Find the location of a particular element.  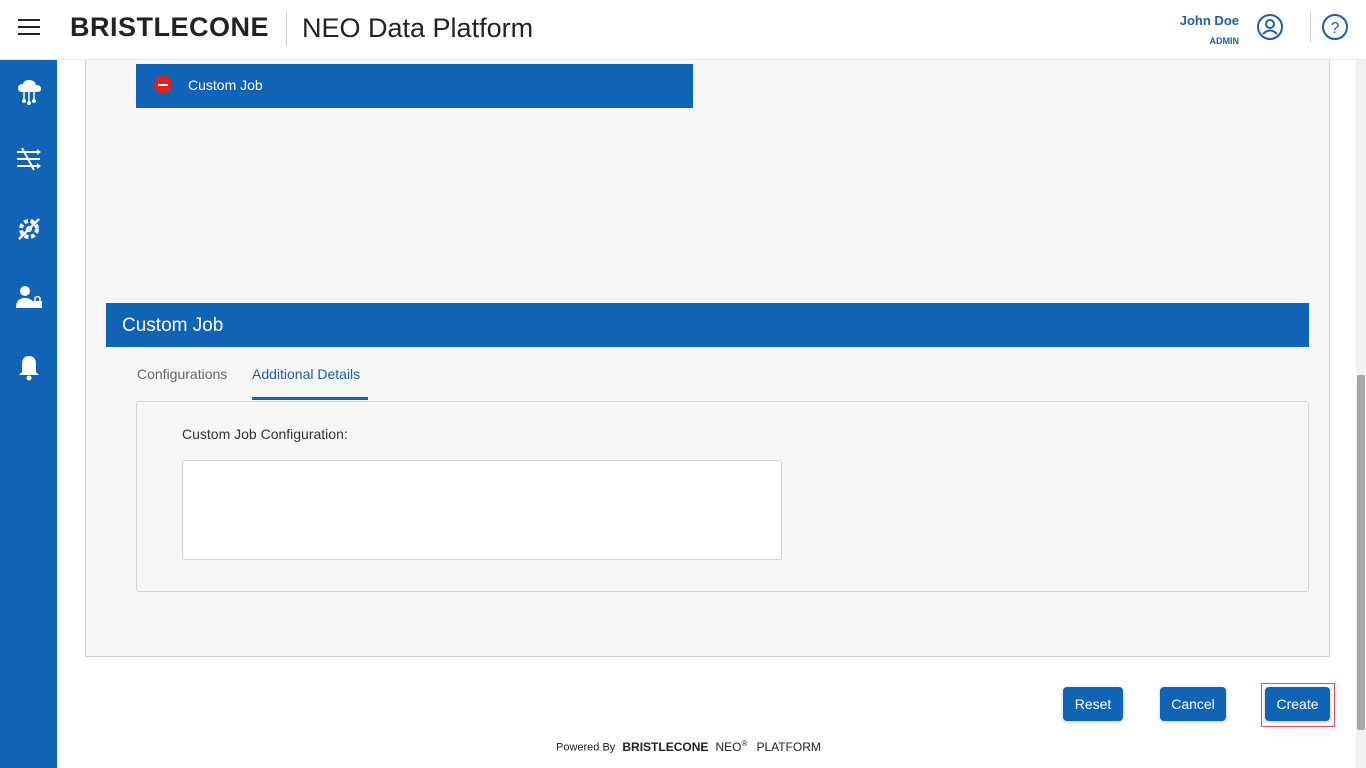

footer: Powered By BRISTLECONE NEO® PLATFORM is located at coordinates (688, 749).